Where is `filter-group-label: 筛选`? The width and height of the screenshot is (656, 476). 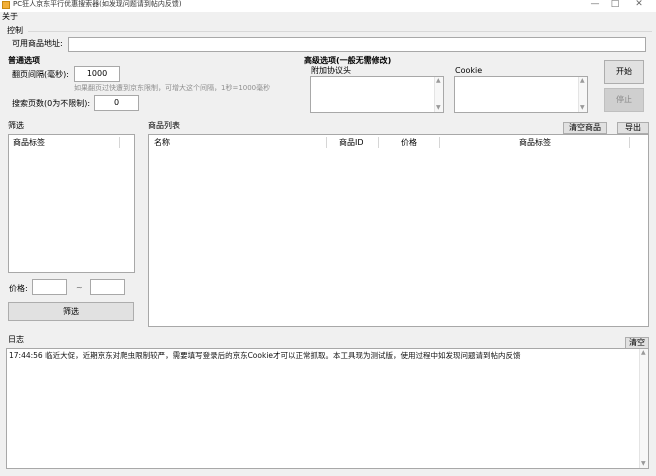
filter-group-label: 筛选 is located at coordinates (16, 125).